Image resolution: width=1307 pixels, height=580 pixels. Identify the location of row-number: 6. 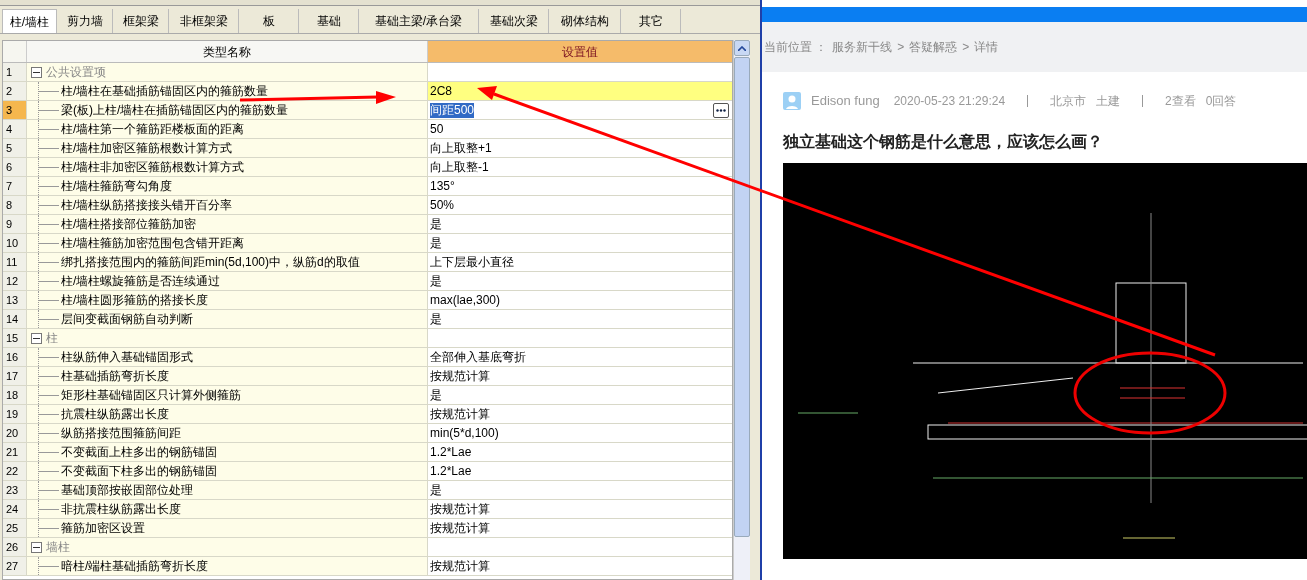
(15, 167).